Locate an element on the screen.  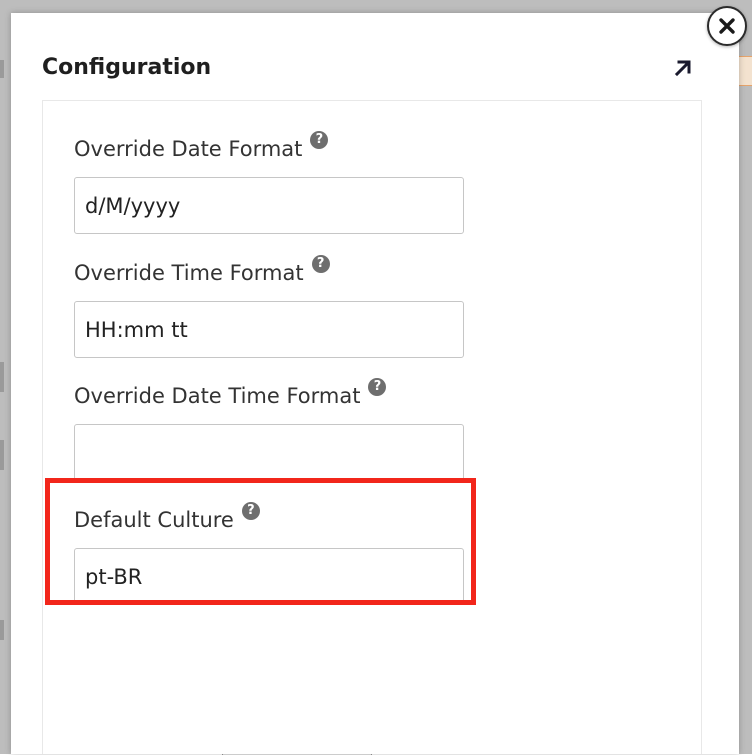
default-culture-label: Default Culture ? is located at coordinates (269, 518).